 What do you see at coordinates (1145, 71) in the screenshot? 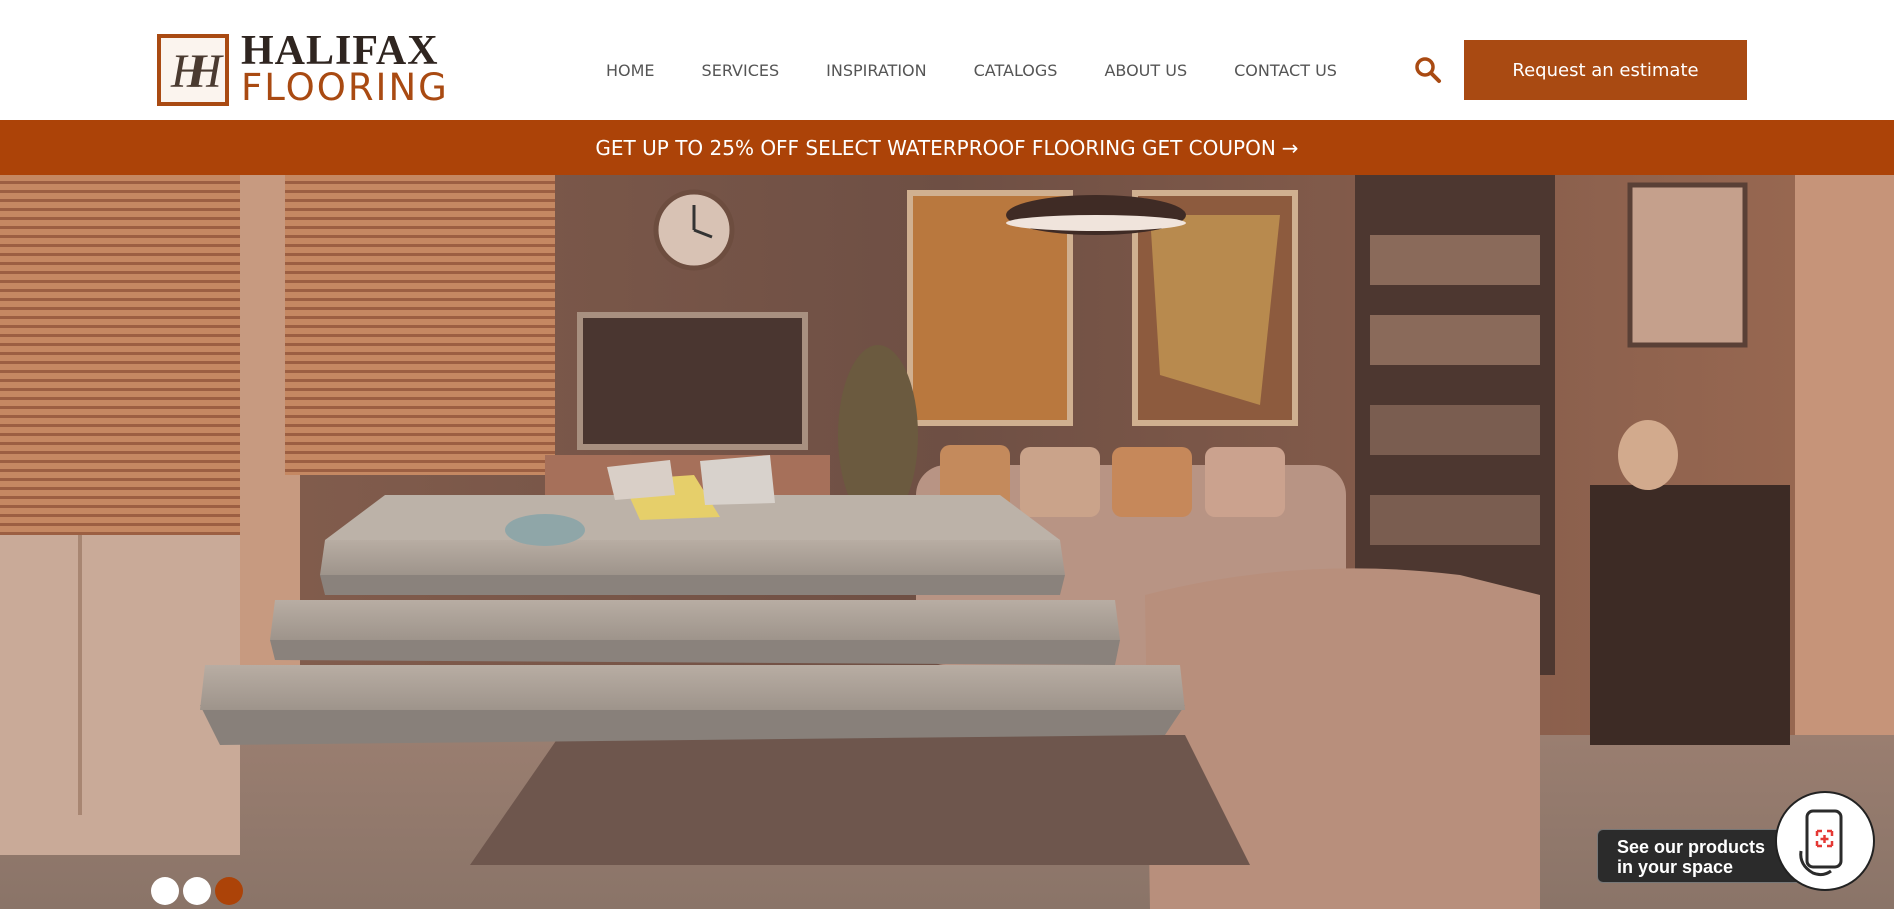
I see `nav-item-about-us: ABOUT US` at bounding box center [1145, 71].